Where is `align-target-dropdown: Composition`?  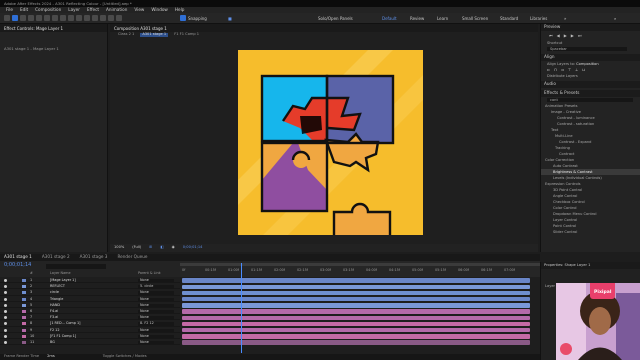
align-target-dropdown: Composition is located at coordinates (587, 64).